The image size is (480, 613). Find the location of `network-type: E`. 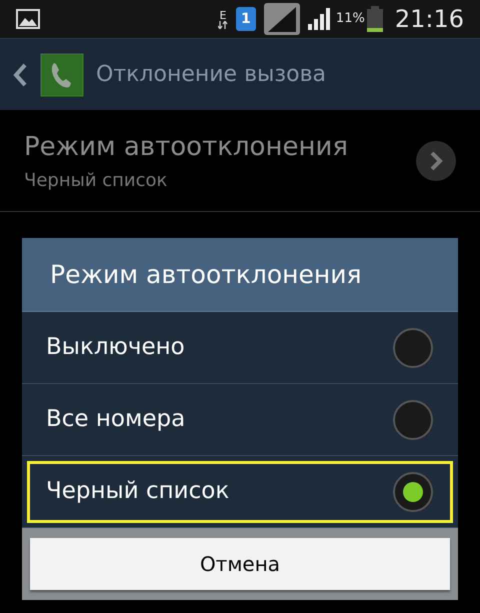

network-type: E is located at coordinates (222, 15).